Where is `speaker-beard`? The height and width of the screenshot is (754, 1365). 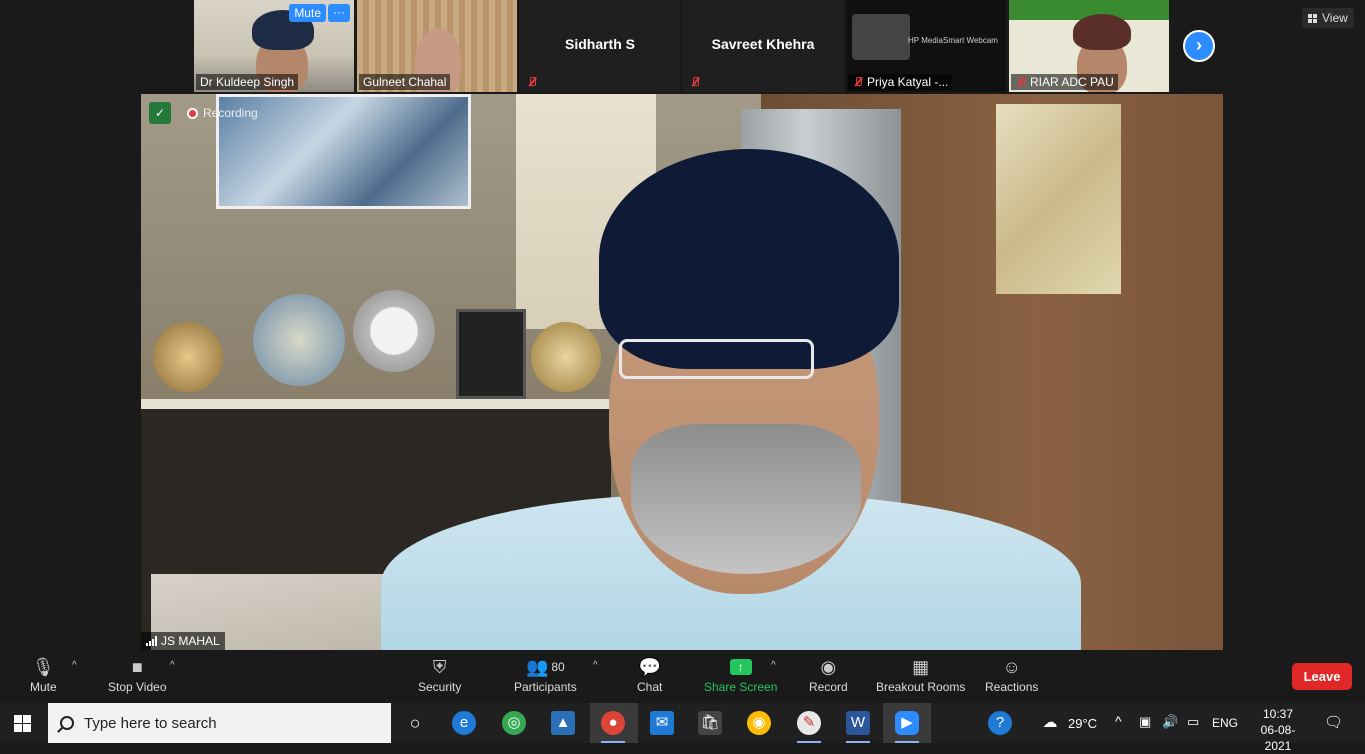
speaker-beard is located at coordinates (746, 499).